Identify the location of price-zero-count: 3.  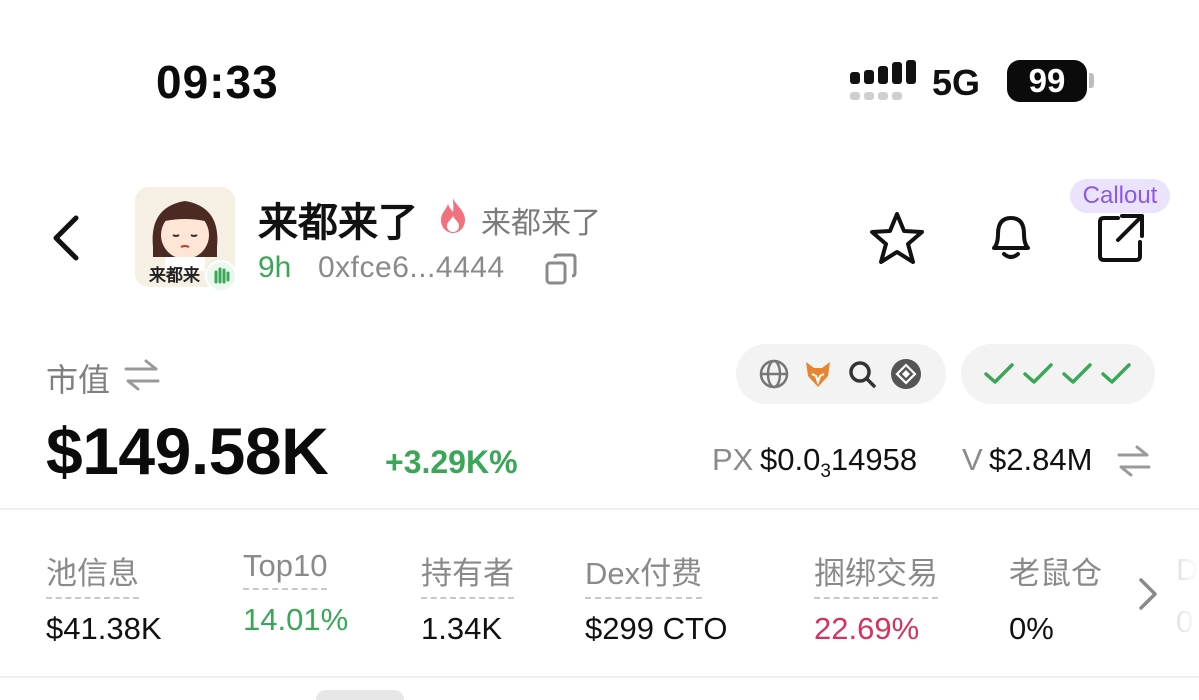
(825, 472).